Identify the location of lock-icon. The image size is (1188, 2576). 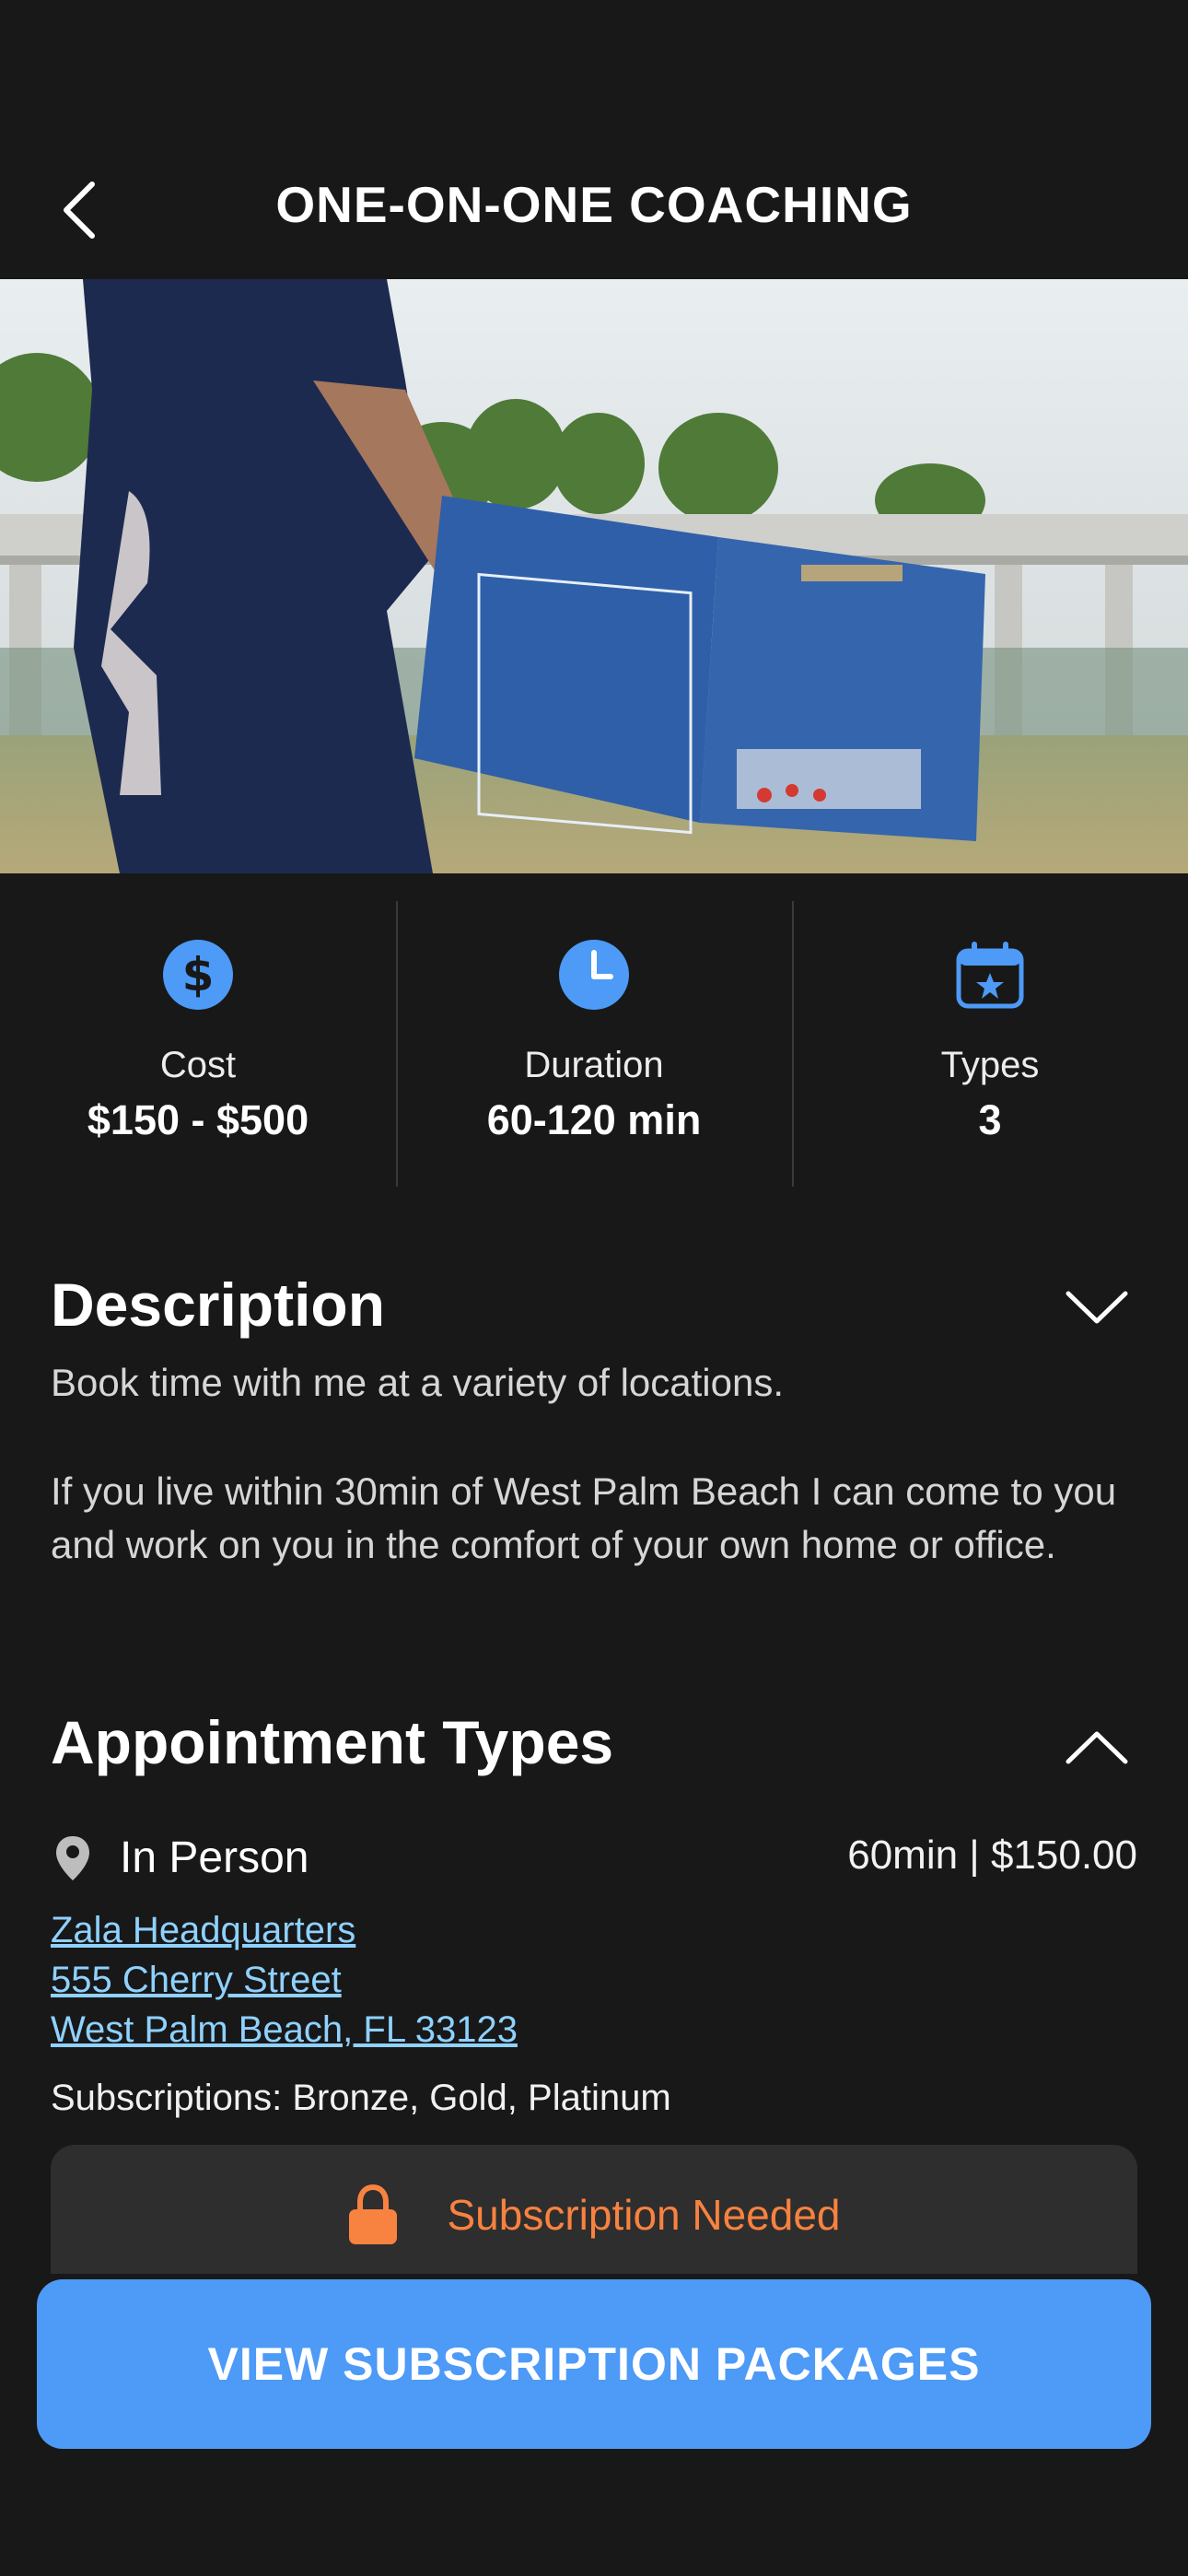
(373, 2214).